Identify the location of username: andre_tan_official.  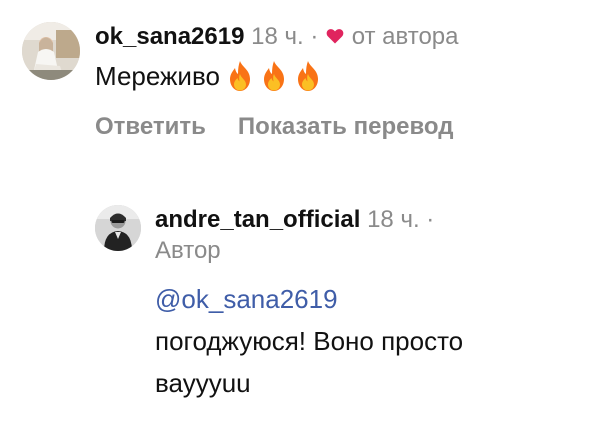
(257, 219).